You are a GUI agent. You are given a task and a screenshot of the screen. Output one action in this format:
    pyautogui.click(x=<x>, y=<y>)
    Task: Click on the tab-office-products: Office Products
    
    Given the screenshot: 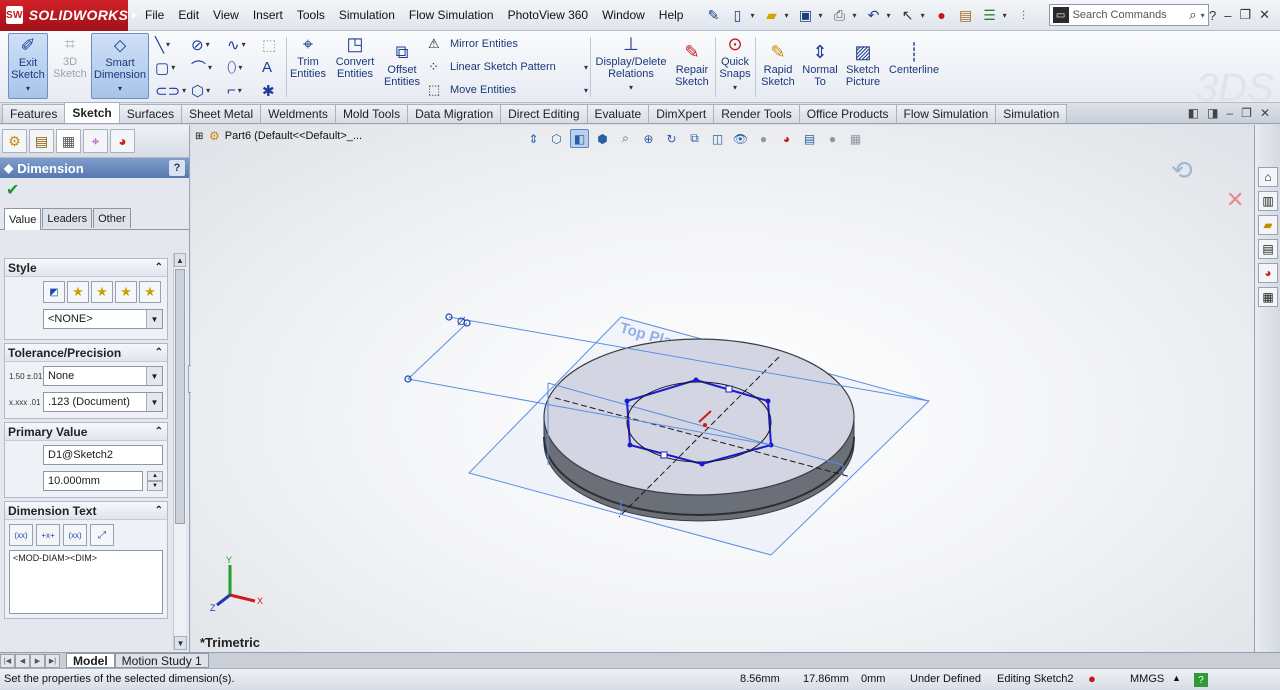 What is the action you would take?
    pyautogui.click(x=847, y=113)
    